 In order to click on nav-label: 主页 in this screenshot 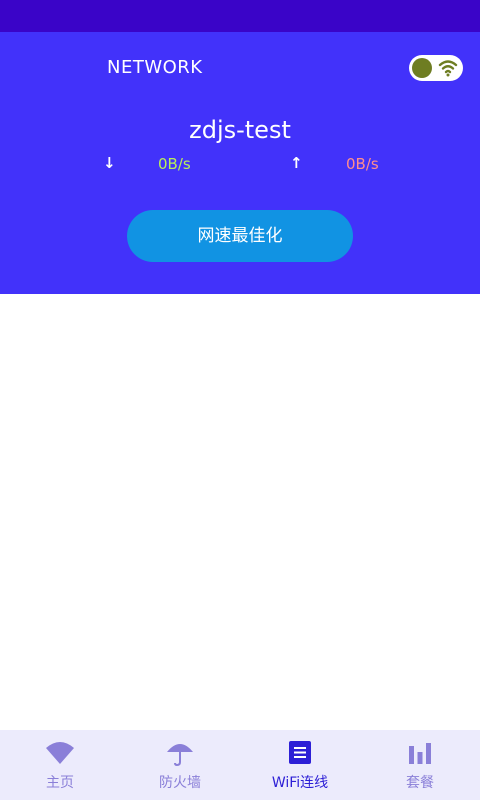, I will do `click(60, 783)`.